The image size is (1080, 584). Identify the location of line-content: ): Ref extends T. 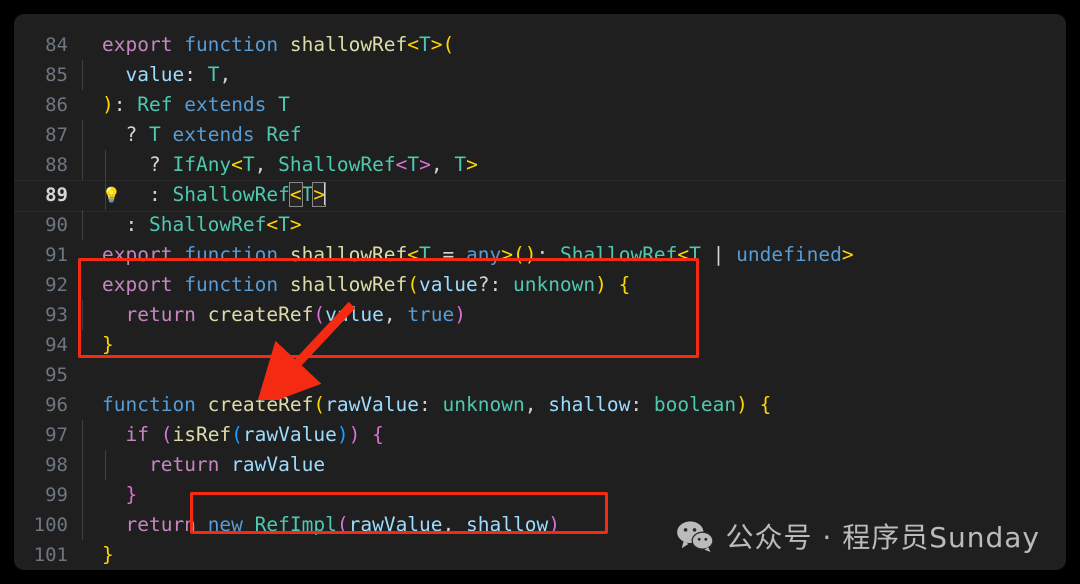
(573, 105).